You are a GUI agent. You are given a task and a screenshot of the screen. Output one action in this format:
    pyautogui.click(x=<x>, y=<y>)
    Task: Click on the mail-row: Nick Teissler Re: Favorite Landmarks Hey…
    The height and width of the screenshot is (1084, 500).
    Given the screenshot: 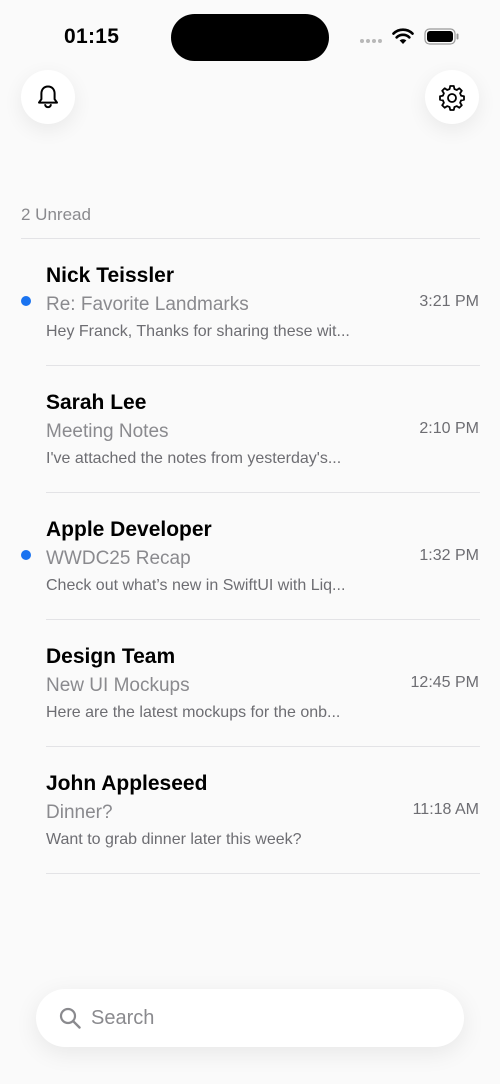 What is the action you would take?
    pyautogui.click(x=250, y=302)
    